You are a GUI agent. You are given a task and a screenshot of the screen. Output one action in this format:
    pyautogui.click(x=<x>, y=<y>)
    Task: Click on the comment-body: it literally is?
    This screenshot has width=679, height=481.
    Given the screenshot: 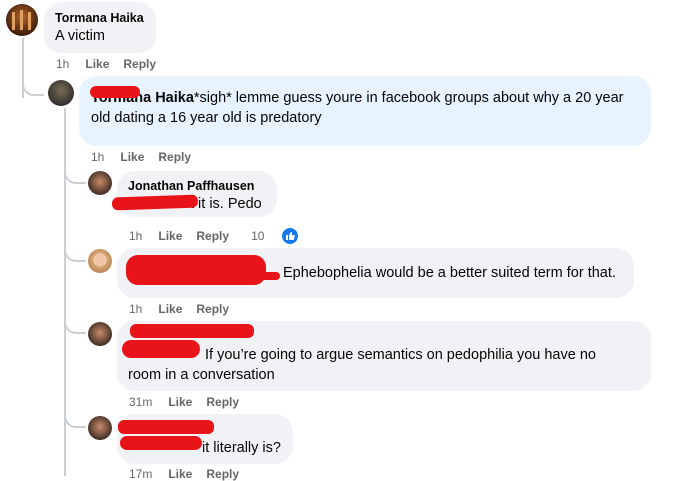 What is the action you would take?
    pyautogui.click(x=241, y=448)
    